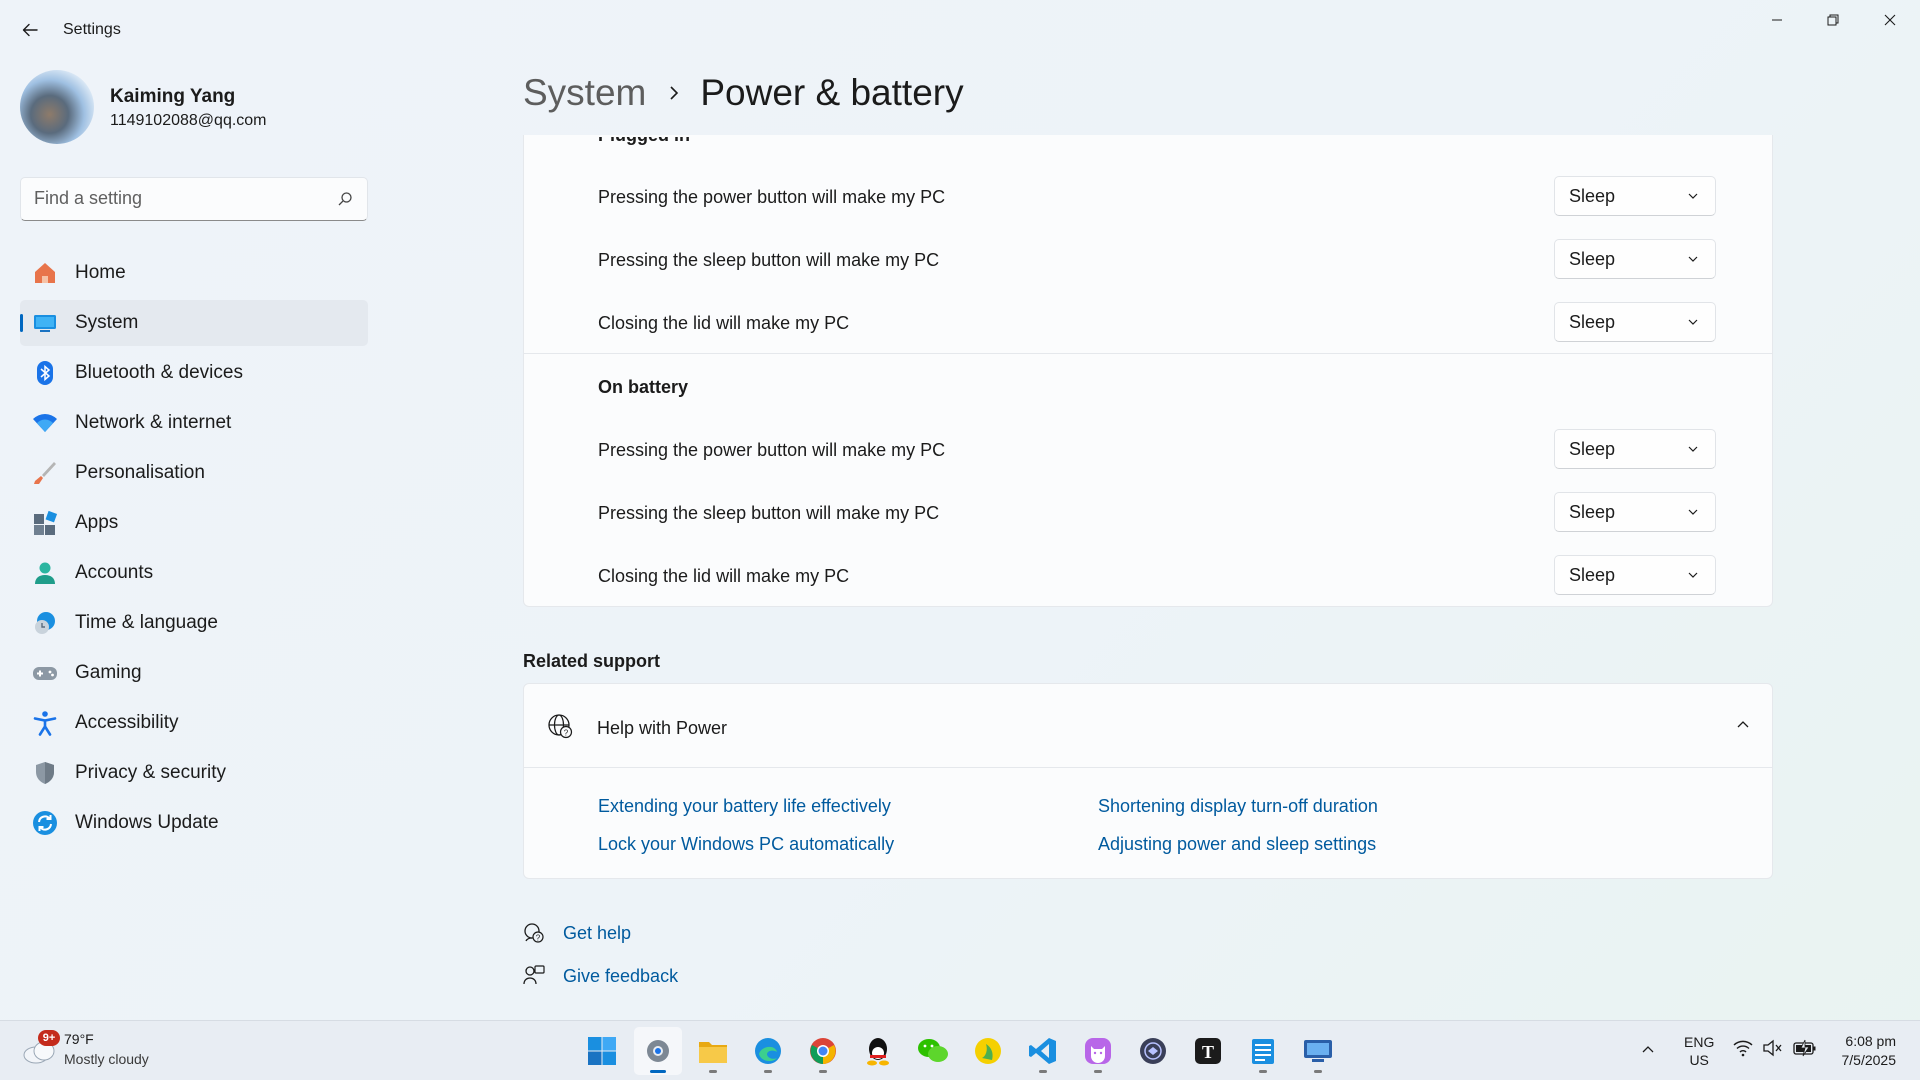 The image size is (1920, 1080). Describe the element at coordinates (188, 120) in the screenshot. I see `user-email: 1149102088@qq.com` at that location.